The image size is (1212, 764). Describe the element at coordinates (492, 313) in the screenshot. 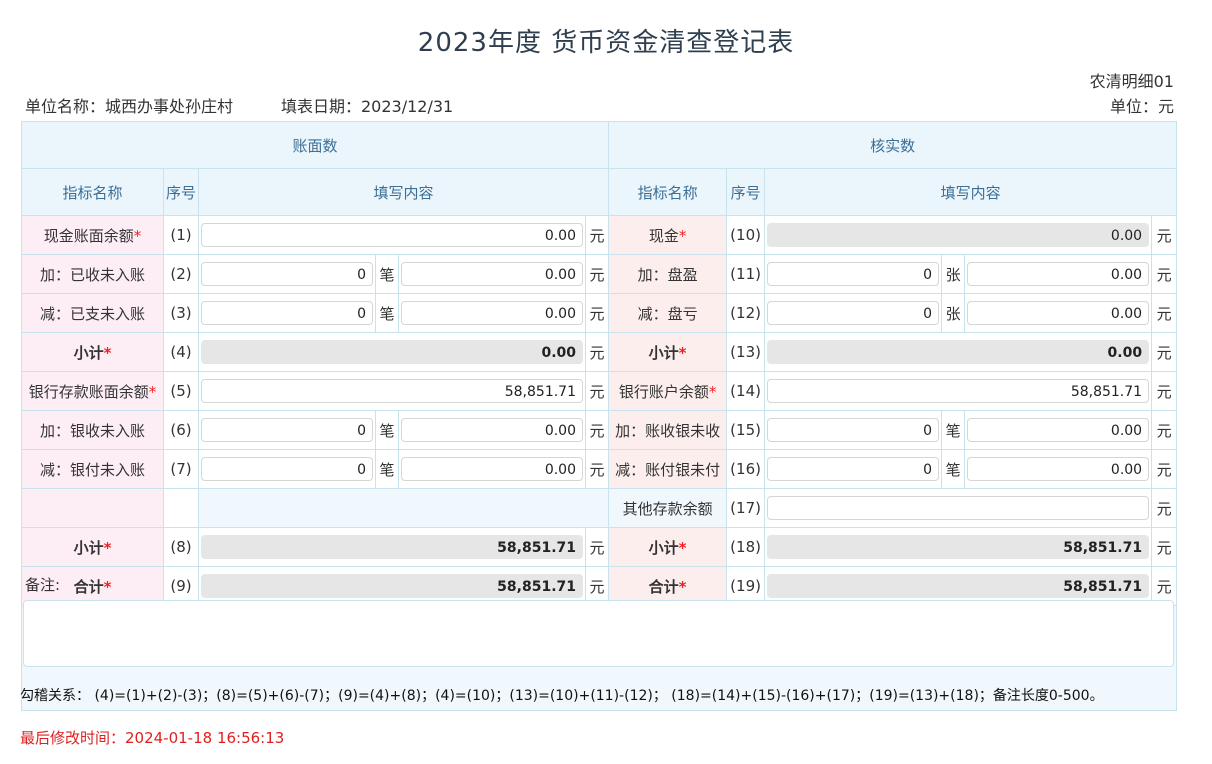

I see `paid-unrecorded-amount-input: 0.00` at that location.